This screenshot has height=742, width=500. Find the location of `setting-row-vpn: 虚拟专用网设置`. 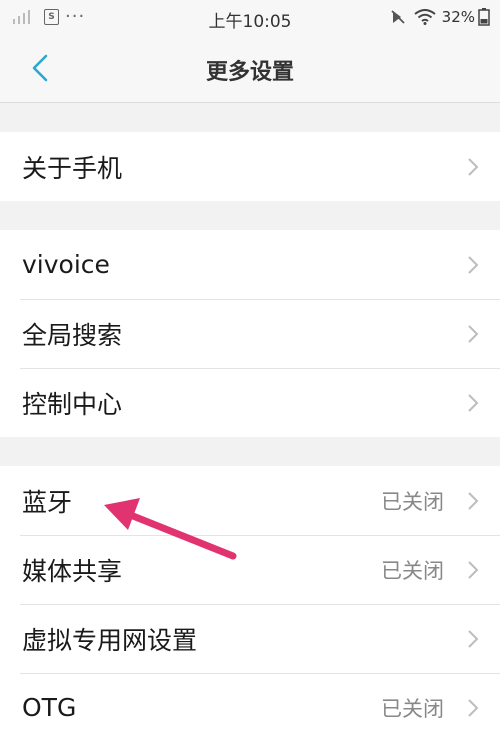

setting-row-vpn: 虚拟专用网设置 is located at coordinates (250, 638).